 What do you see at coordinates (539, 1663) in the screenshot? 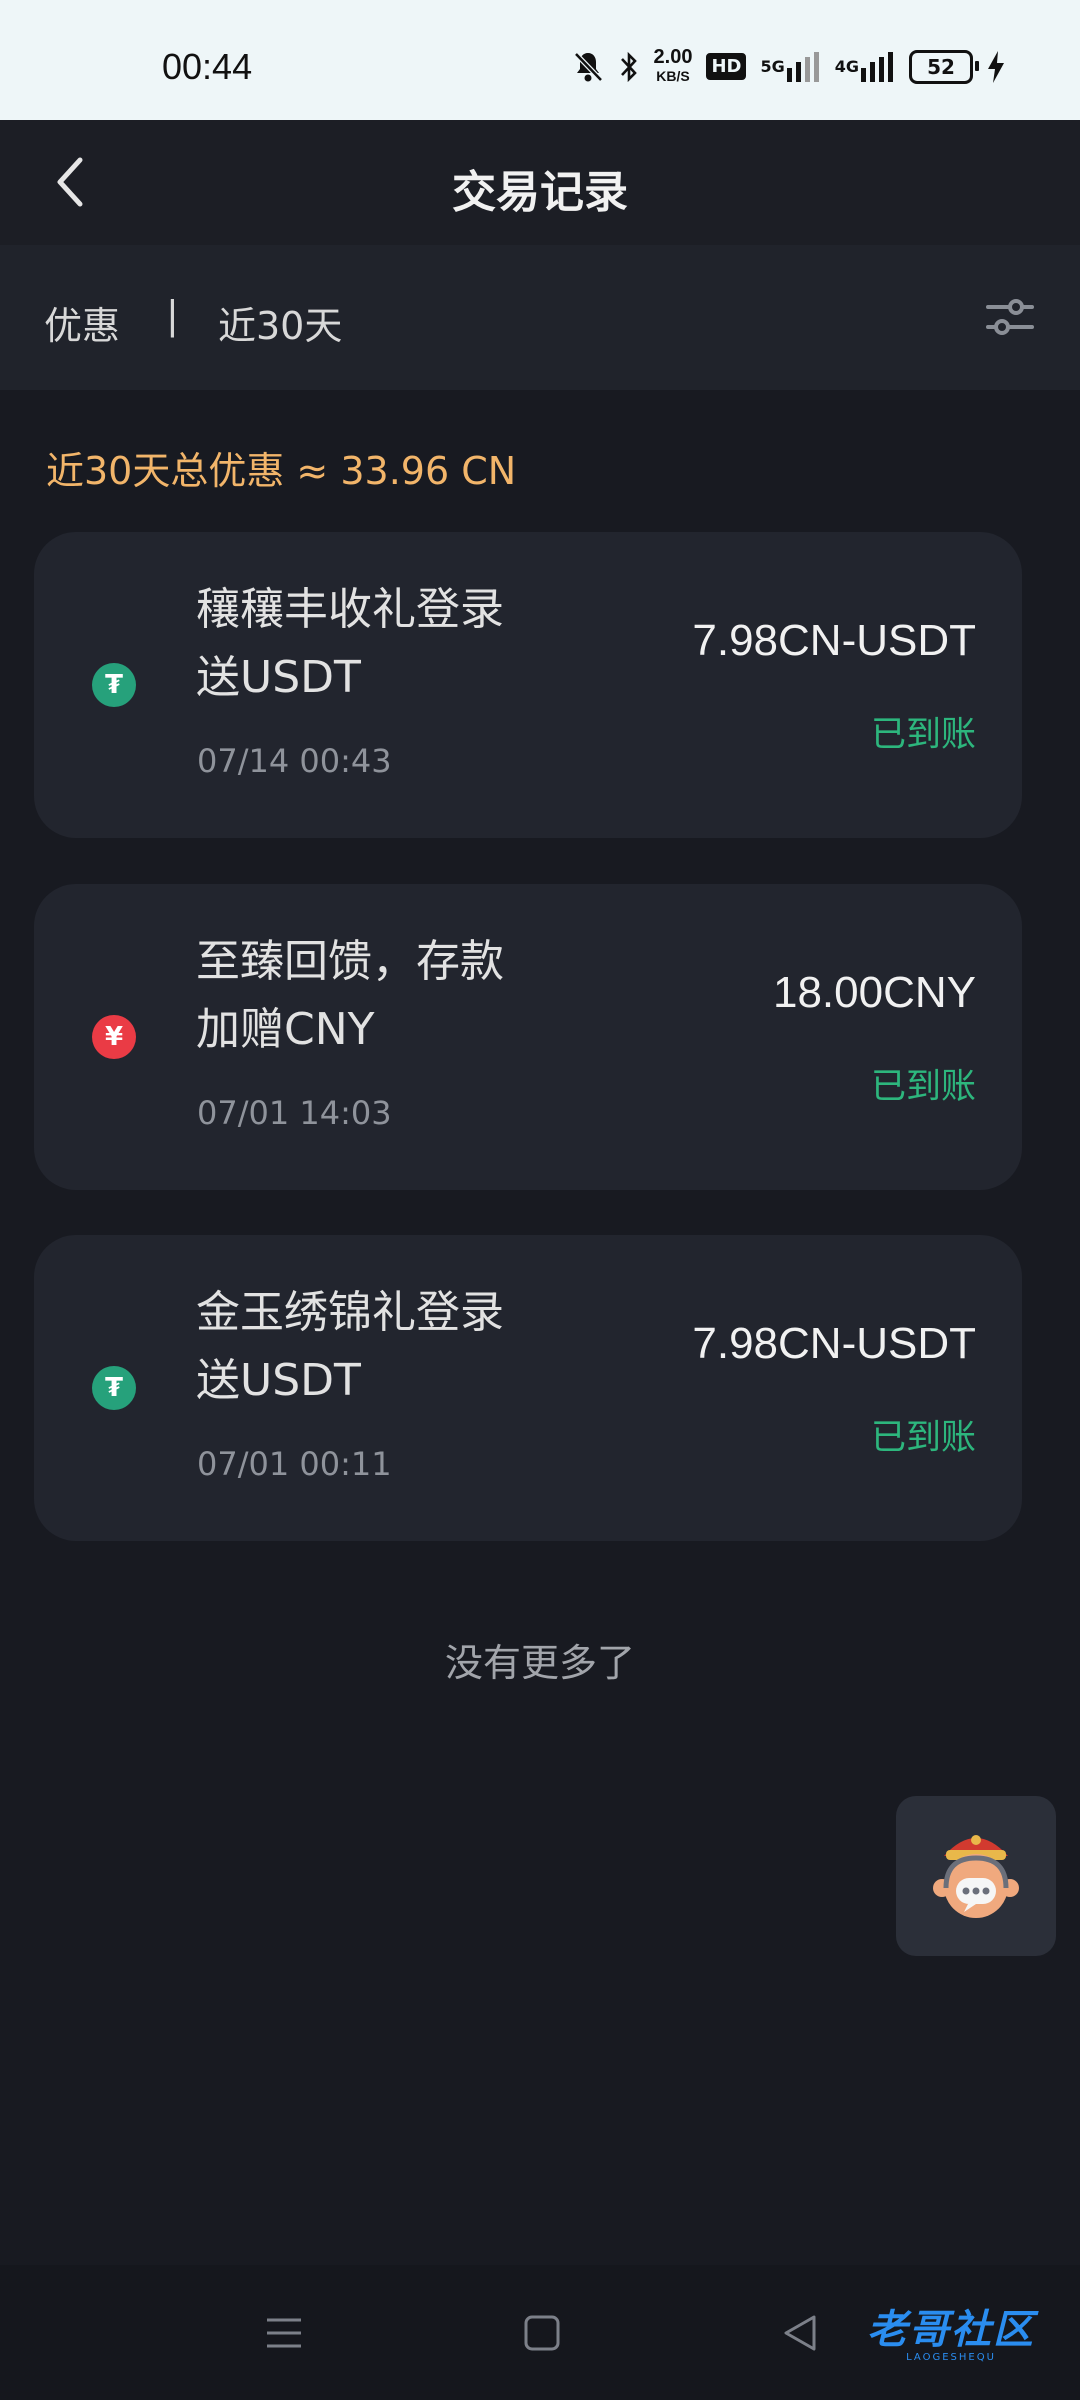
I see `end-of-list-note: 没有更多了` at bounding box center [539, 1663].